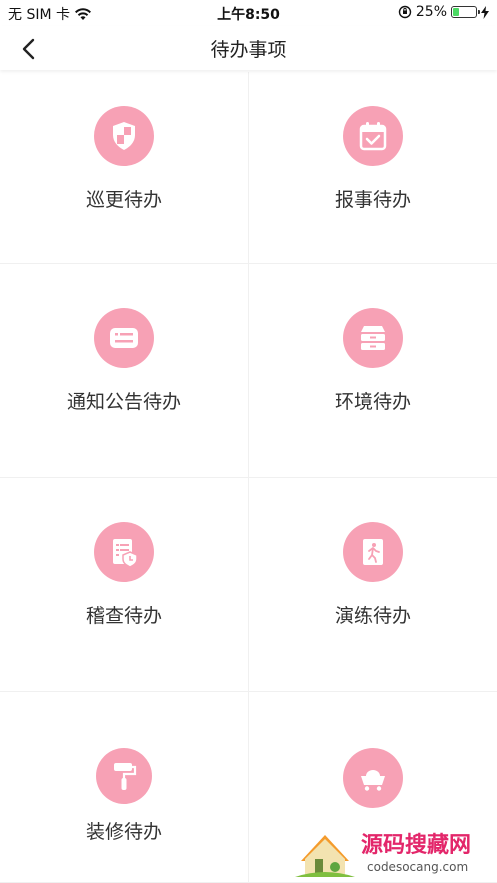 The height and width of the screenshot is (883, 497). What do you see at coordinates (123, 402) in the screenshot?
I see `todo-item-label: 通知公告待办` at bounding box center [123, 402].